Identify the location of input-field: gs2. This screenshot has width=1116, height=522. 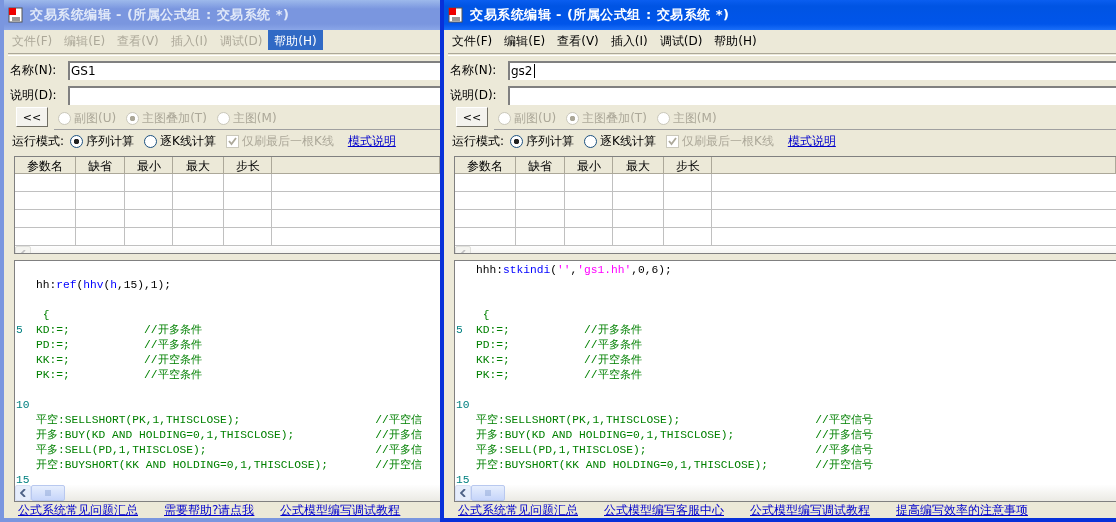
(812, 70).